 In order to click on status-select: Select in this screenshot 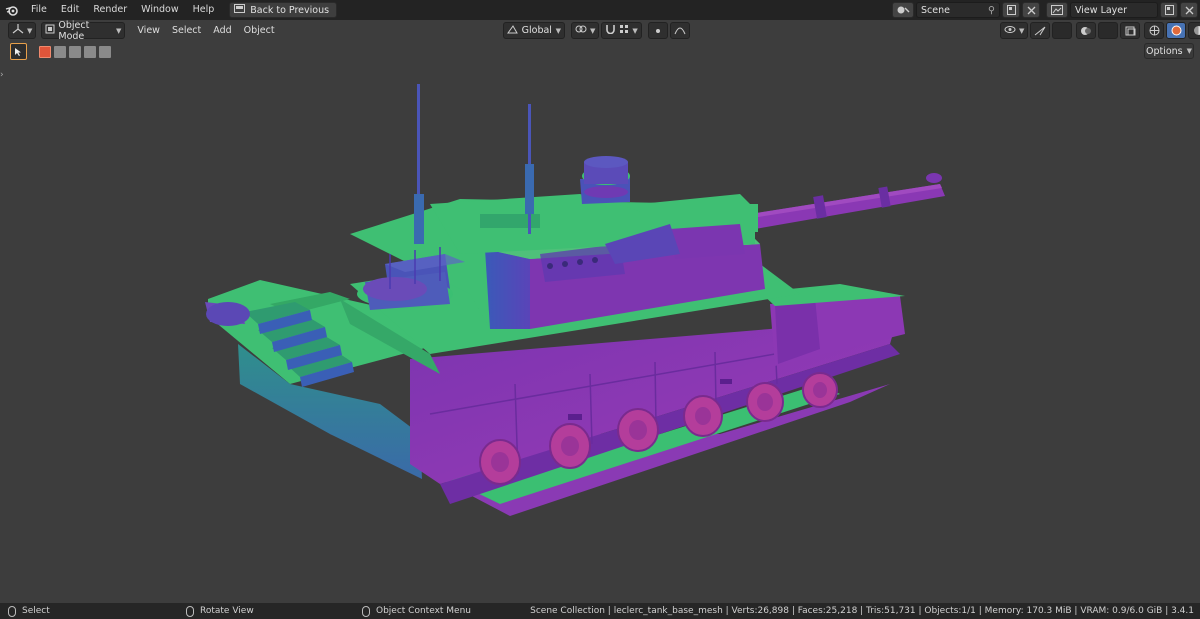, I will do `click(29, 611)`.